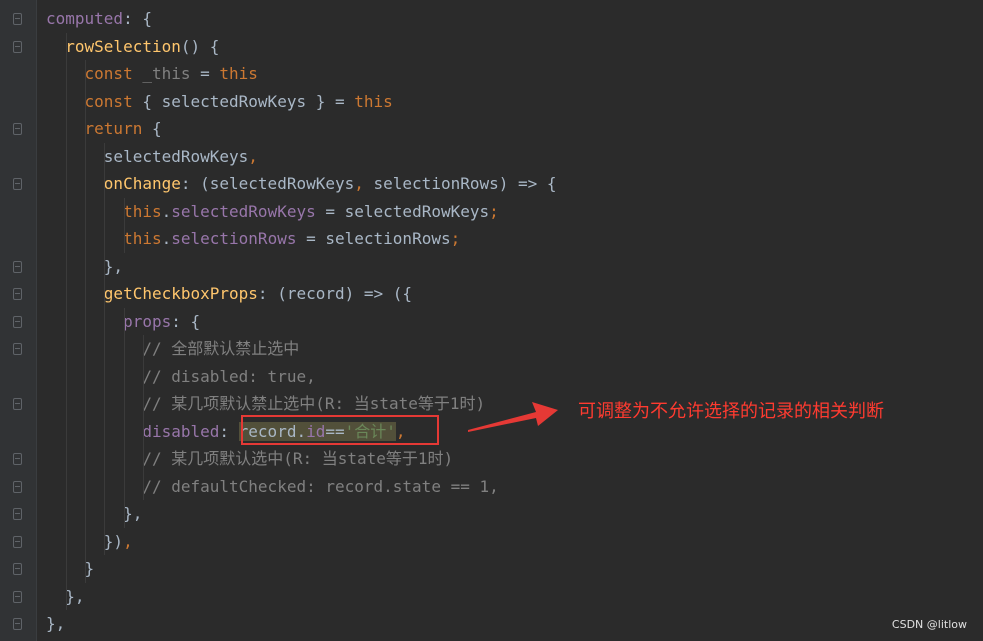 This screenshot has height=641, width=983. Describe the element at coordinates (56, 623) in the screenshot. I see `code-token: },` at that location.